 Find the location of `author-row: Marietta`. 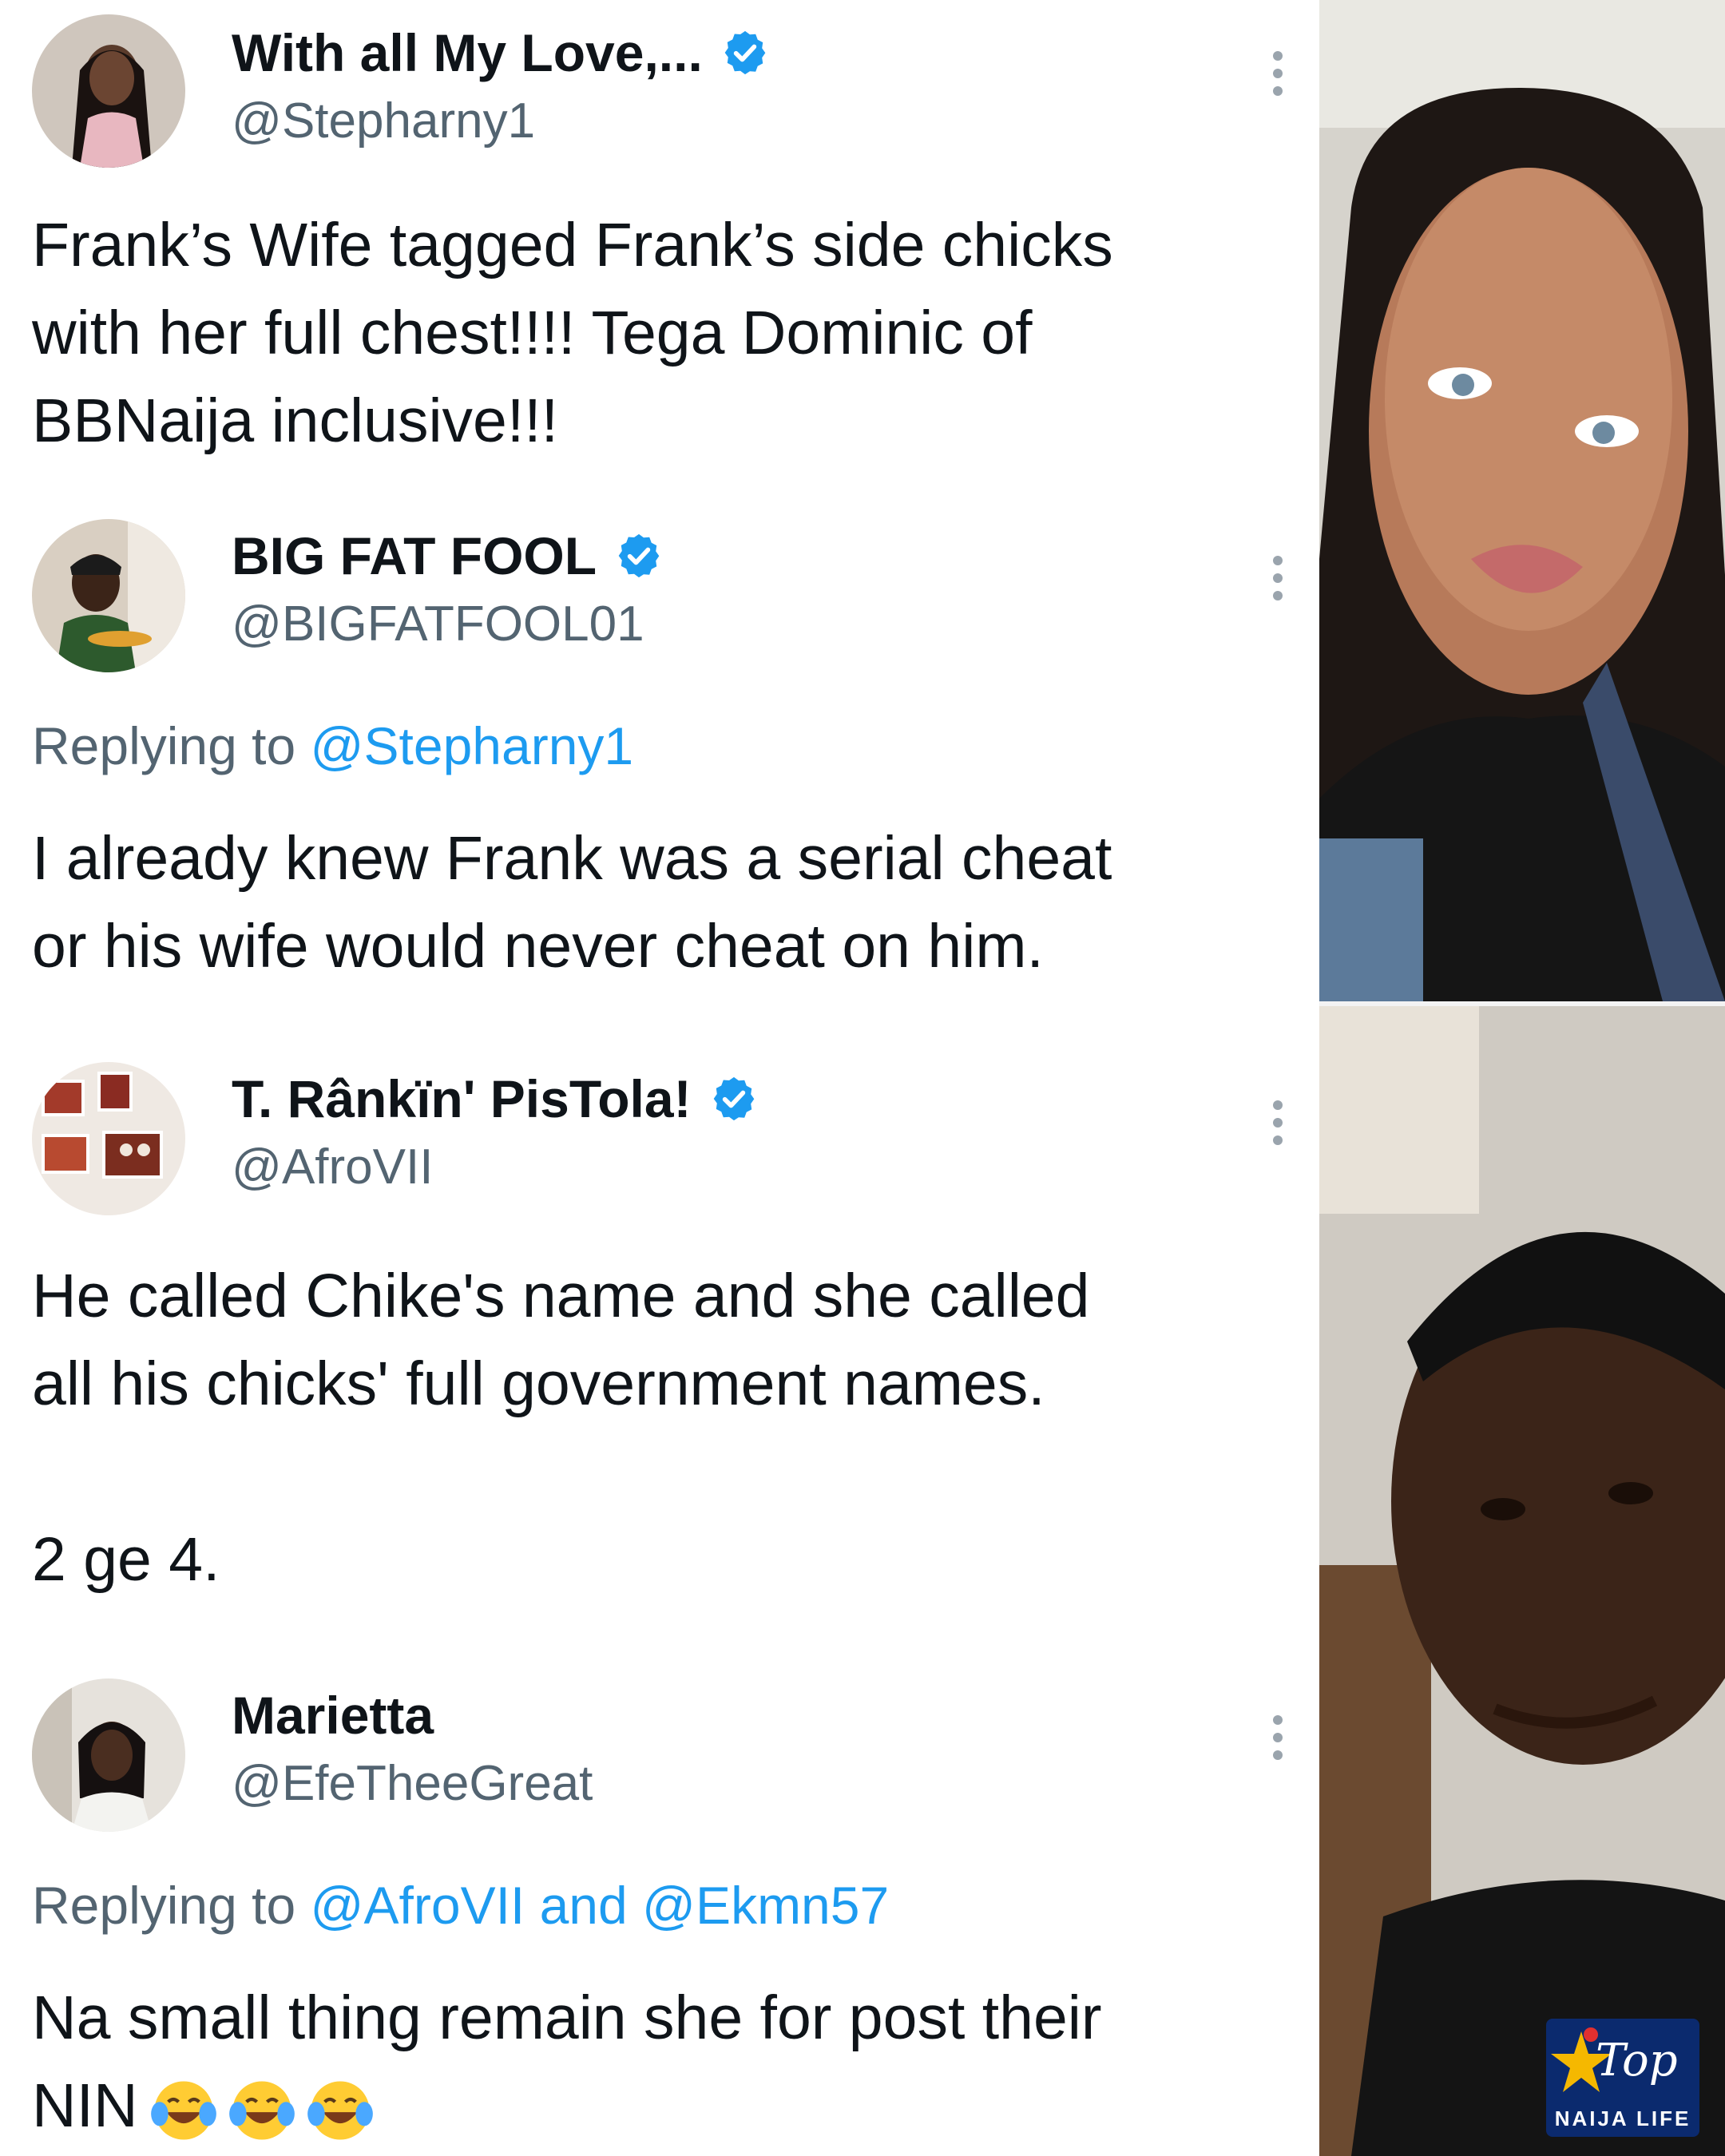

author-row: Marietta is located at coordinates (333, 1715).